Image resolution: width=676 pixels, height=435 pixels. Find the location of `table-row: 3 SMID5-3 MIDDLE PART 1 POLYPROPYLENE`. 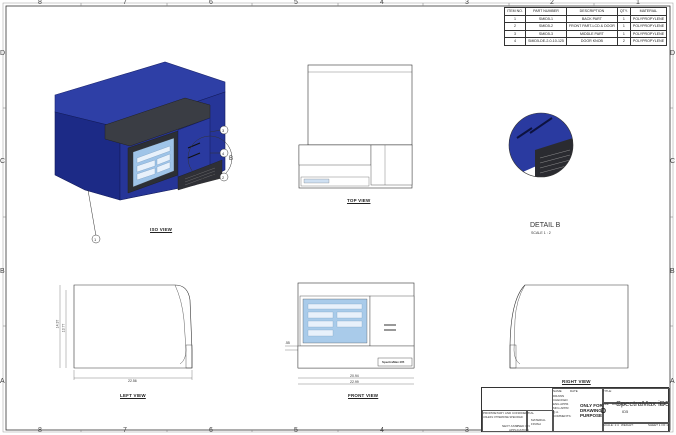

table-row: 3 SMID5-3 MIDDLE PART 1 POLYPROPYLENE is located at coordinates (586, 33).